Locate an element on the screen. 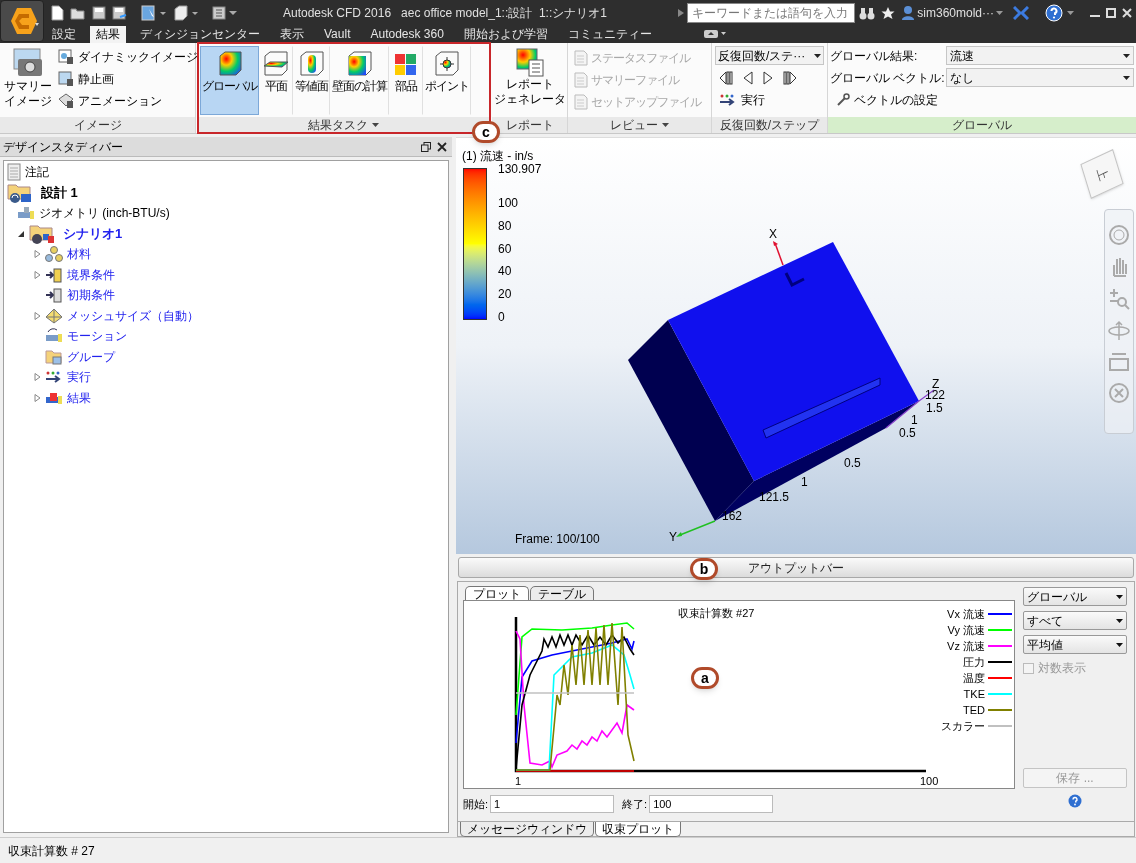 This screenshot has width=1136, height=863. ribbon-tab: 開始および学習 is located at coordinates (505, 34).